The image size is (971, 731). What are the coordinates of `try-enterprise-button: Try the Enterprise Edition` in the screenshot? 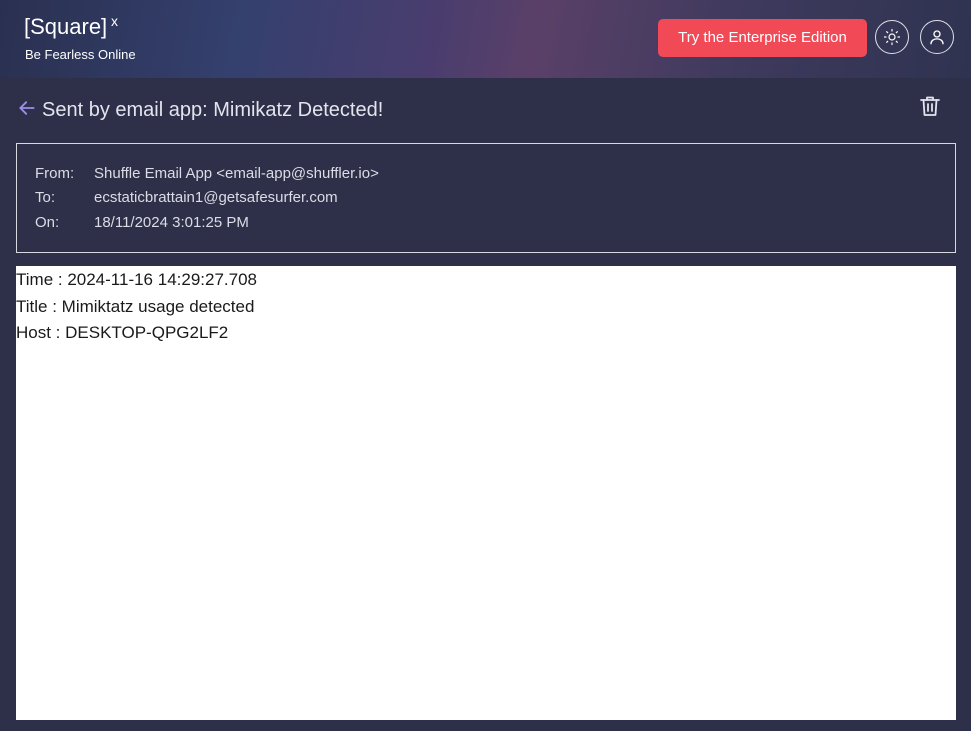 It's located at (762, 38).